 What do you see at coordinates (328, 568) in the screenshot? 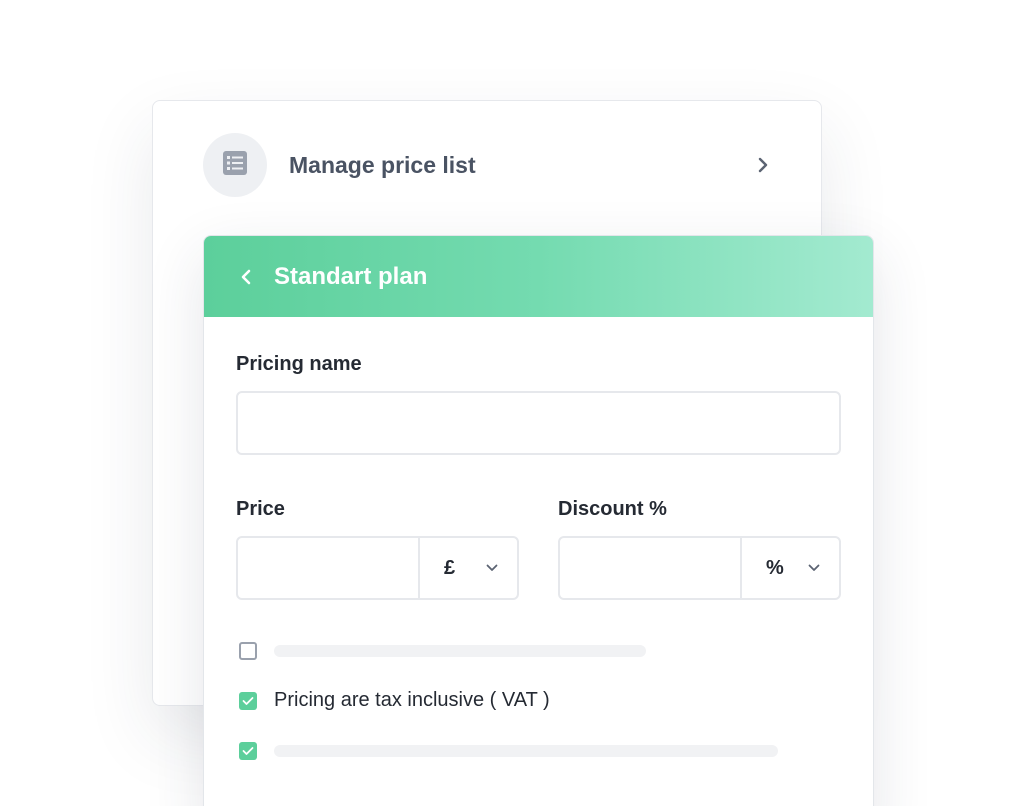
I see `price-input` at bounding box center [328, 568].